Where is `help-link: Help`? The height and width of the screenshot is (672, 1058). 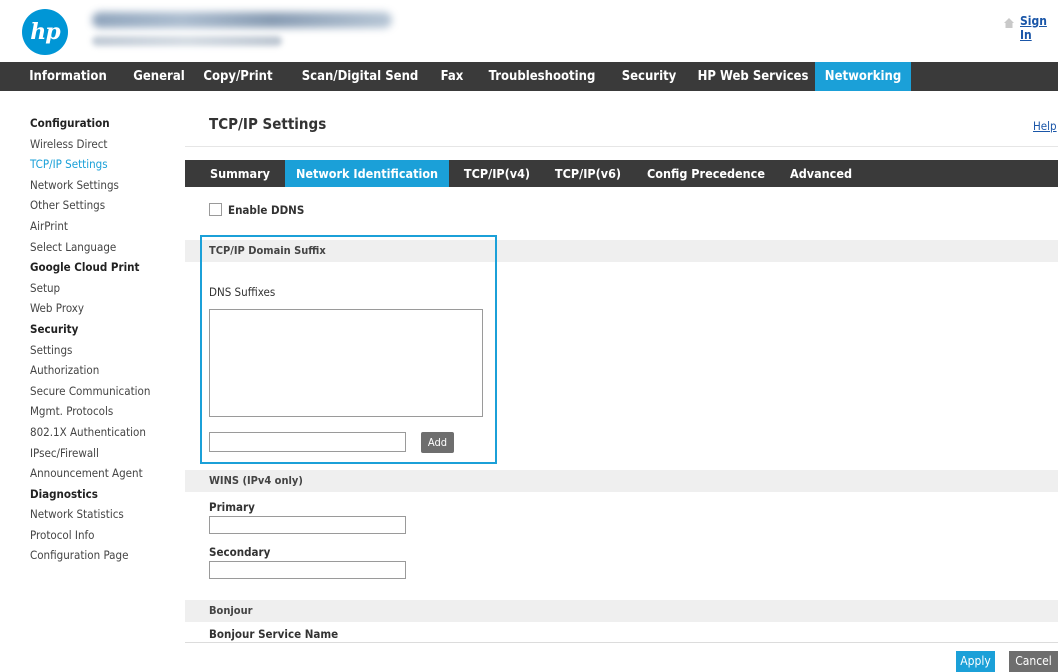 help-link: Help is located at coordinates (1045, 126).